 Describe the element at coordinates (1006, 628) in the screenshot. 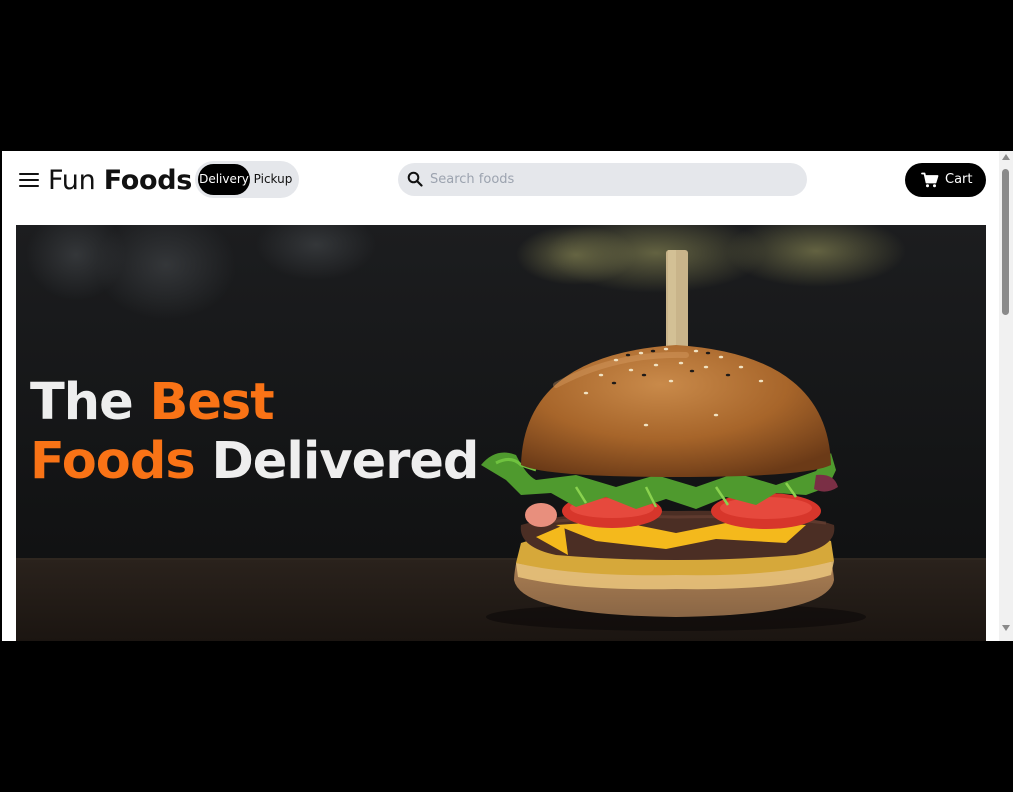

I see `scroll-down-arrow-icon` at that location.